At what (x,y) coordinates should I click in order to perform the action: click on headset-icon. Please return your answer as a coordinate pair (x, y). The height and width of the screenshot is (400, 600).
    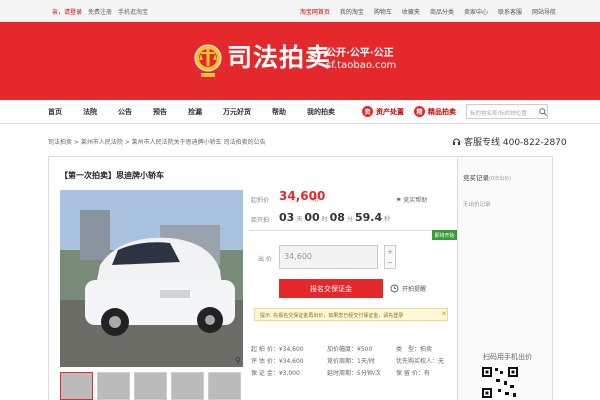
    Looking at the image, I should click on (456, 141).